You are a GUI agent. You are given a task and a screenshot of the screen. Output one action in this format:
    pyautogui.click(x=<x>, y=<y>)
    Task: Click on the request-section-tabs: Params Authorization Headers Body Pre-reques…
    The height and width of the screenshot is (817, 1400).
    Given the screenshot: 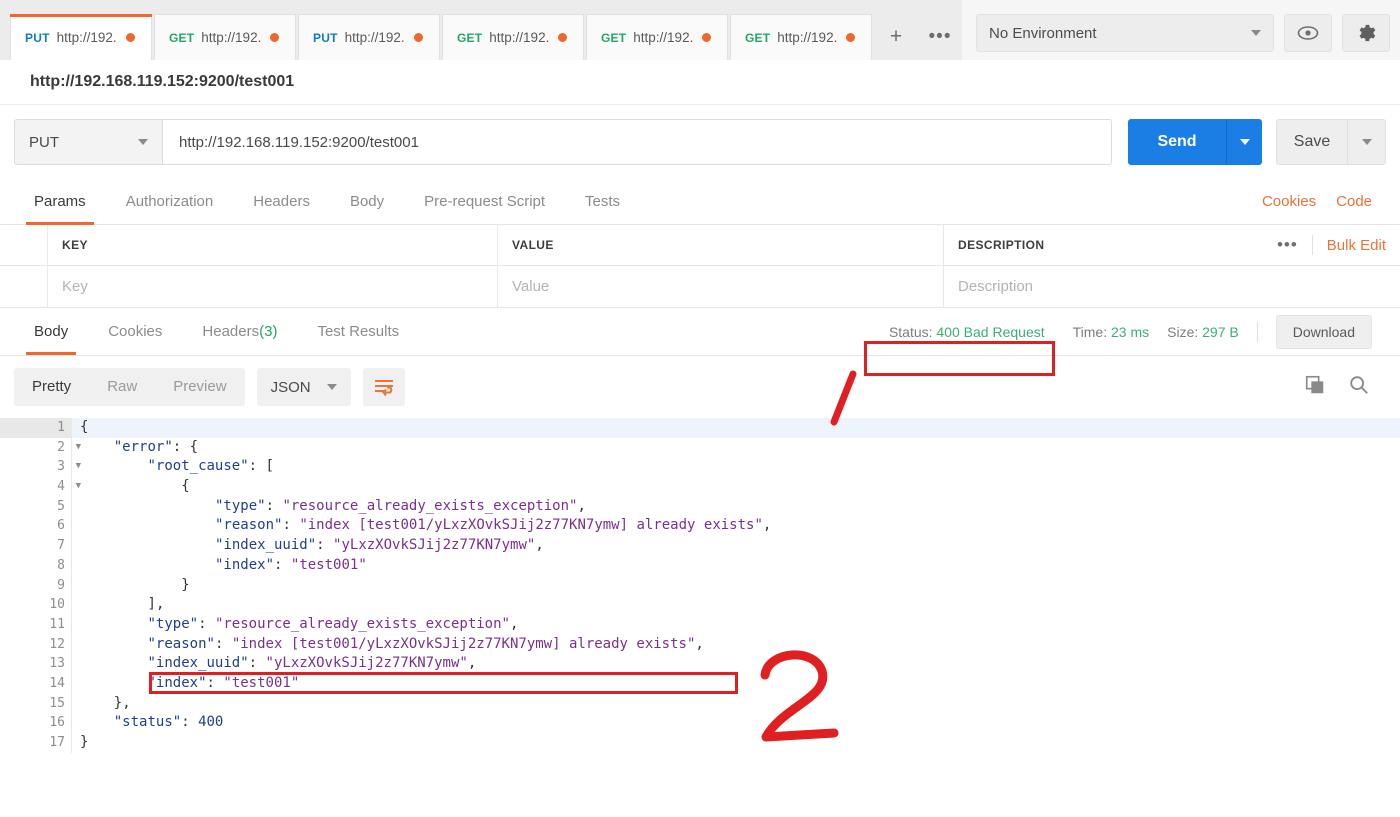 What is the action you would take?
    pyautogui.click(x=700, y=202)
    